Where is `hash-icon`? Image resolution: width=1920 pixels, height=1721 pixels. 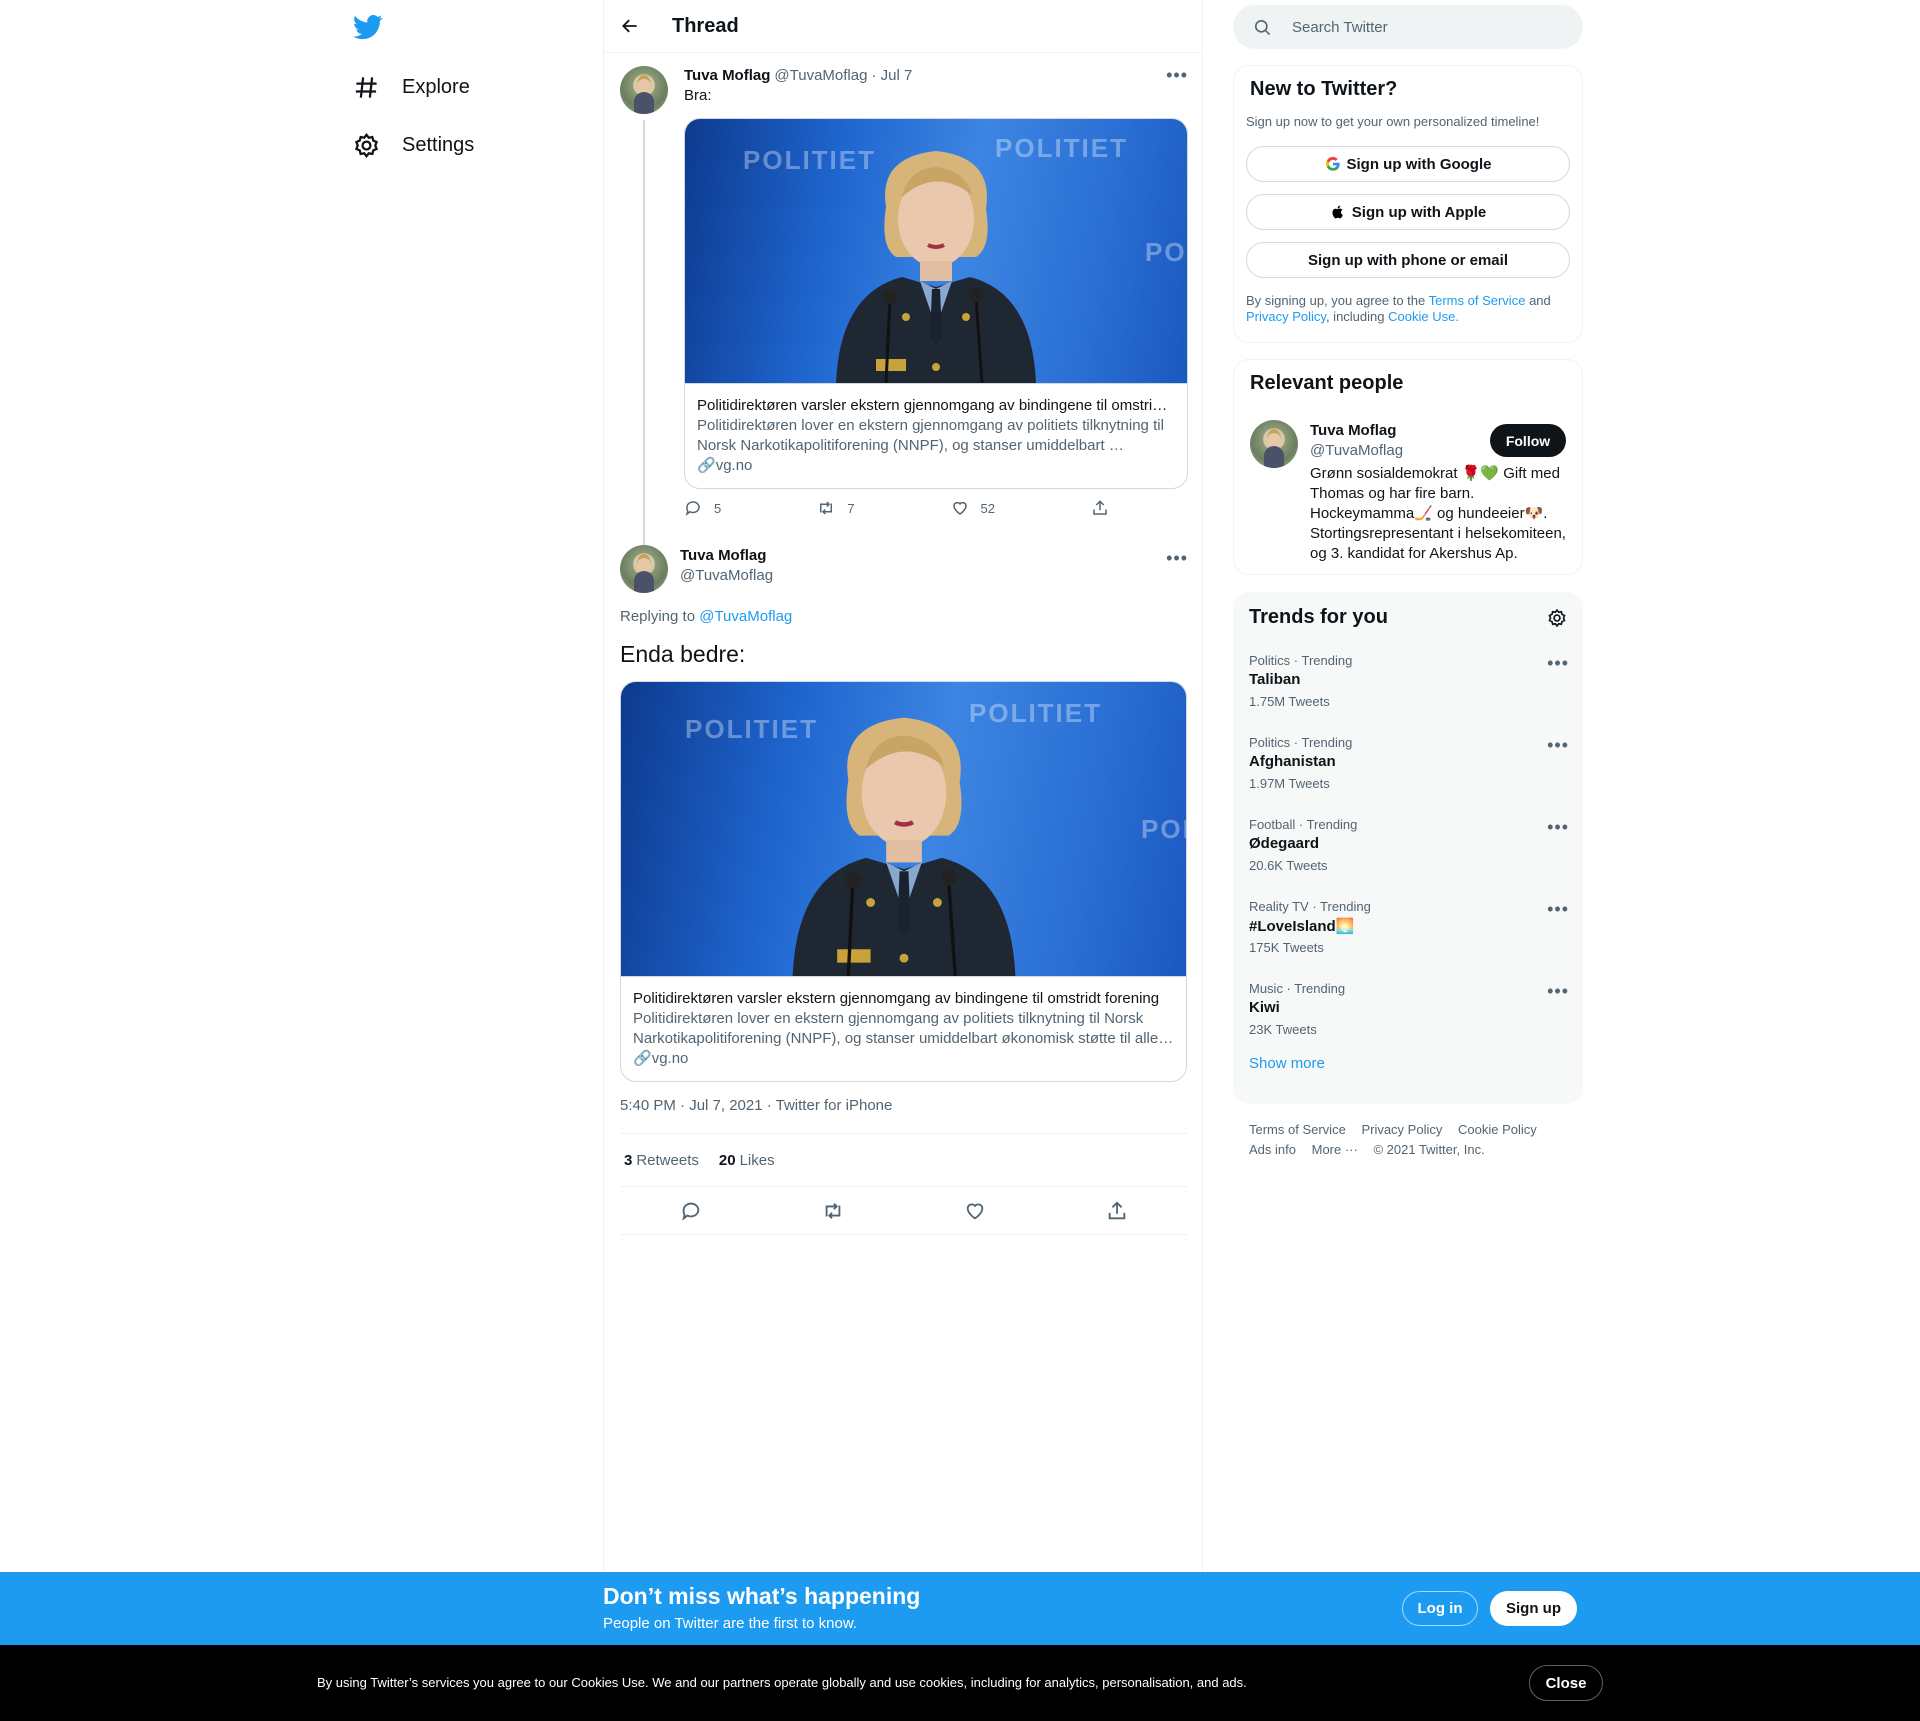 hash-icon is located at coordinates (366, 87).